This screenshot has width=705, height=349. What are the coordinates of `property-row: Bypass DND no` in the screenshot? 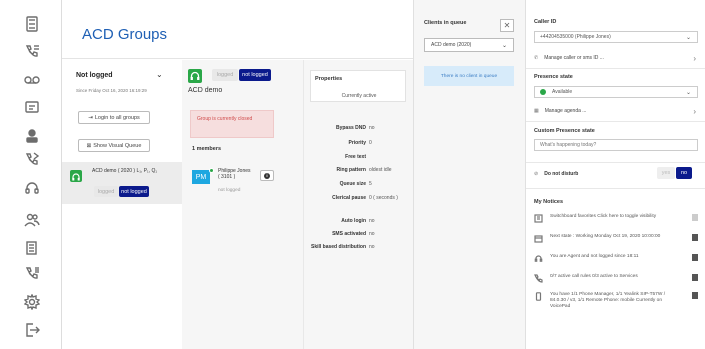 It's located at (359, 128).